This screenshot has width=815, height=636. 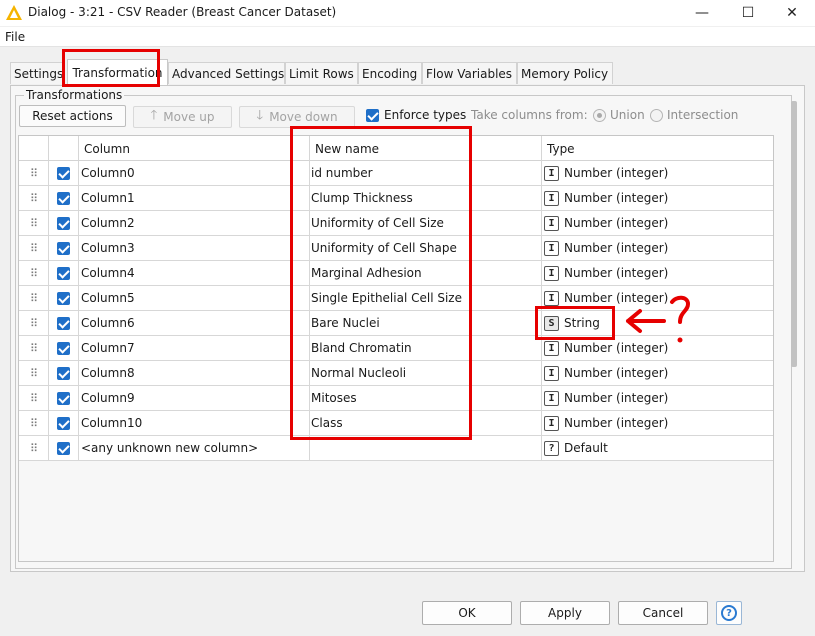 I want to click on maximize-button: ☐, so click(x=748, y=13).